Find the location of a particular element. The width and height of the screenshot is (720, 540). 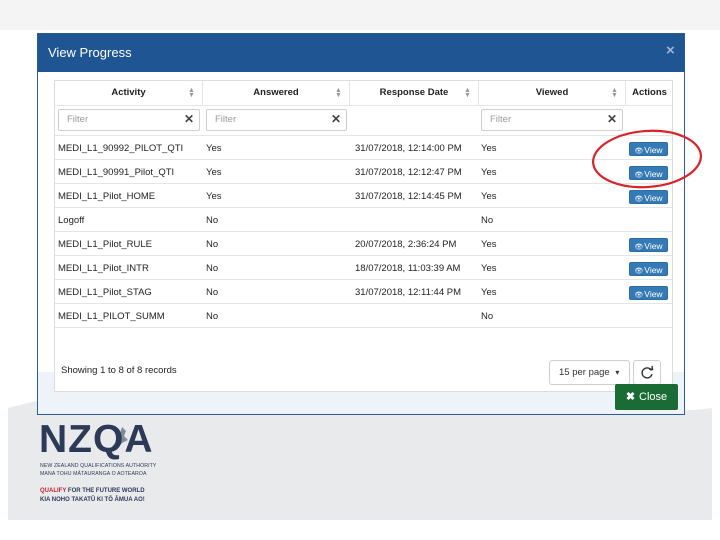

cell-activity: MEDI_L1_90992_PILOT_QTI is located at coordinates (121, 148).